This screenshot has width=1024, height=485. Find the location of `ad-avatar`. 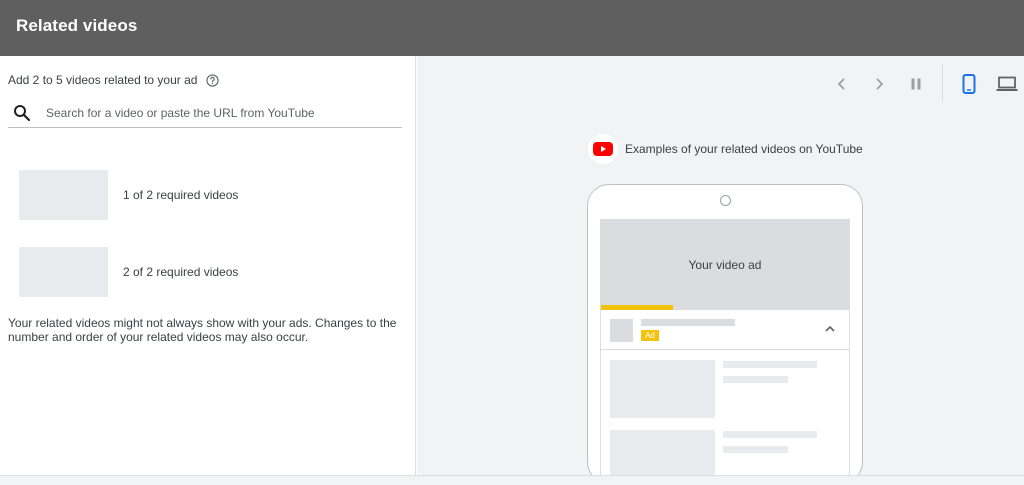

ad-avatar is located at coordinates (621, 330).